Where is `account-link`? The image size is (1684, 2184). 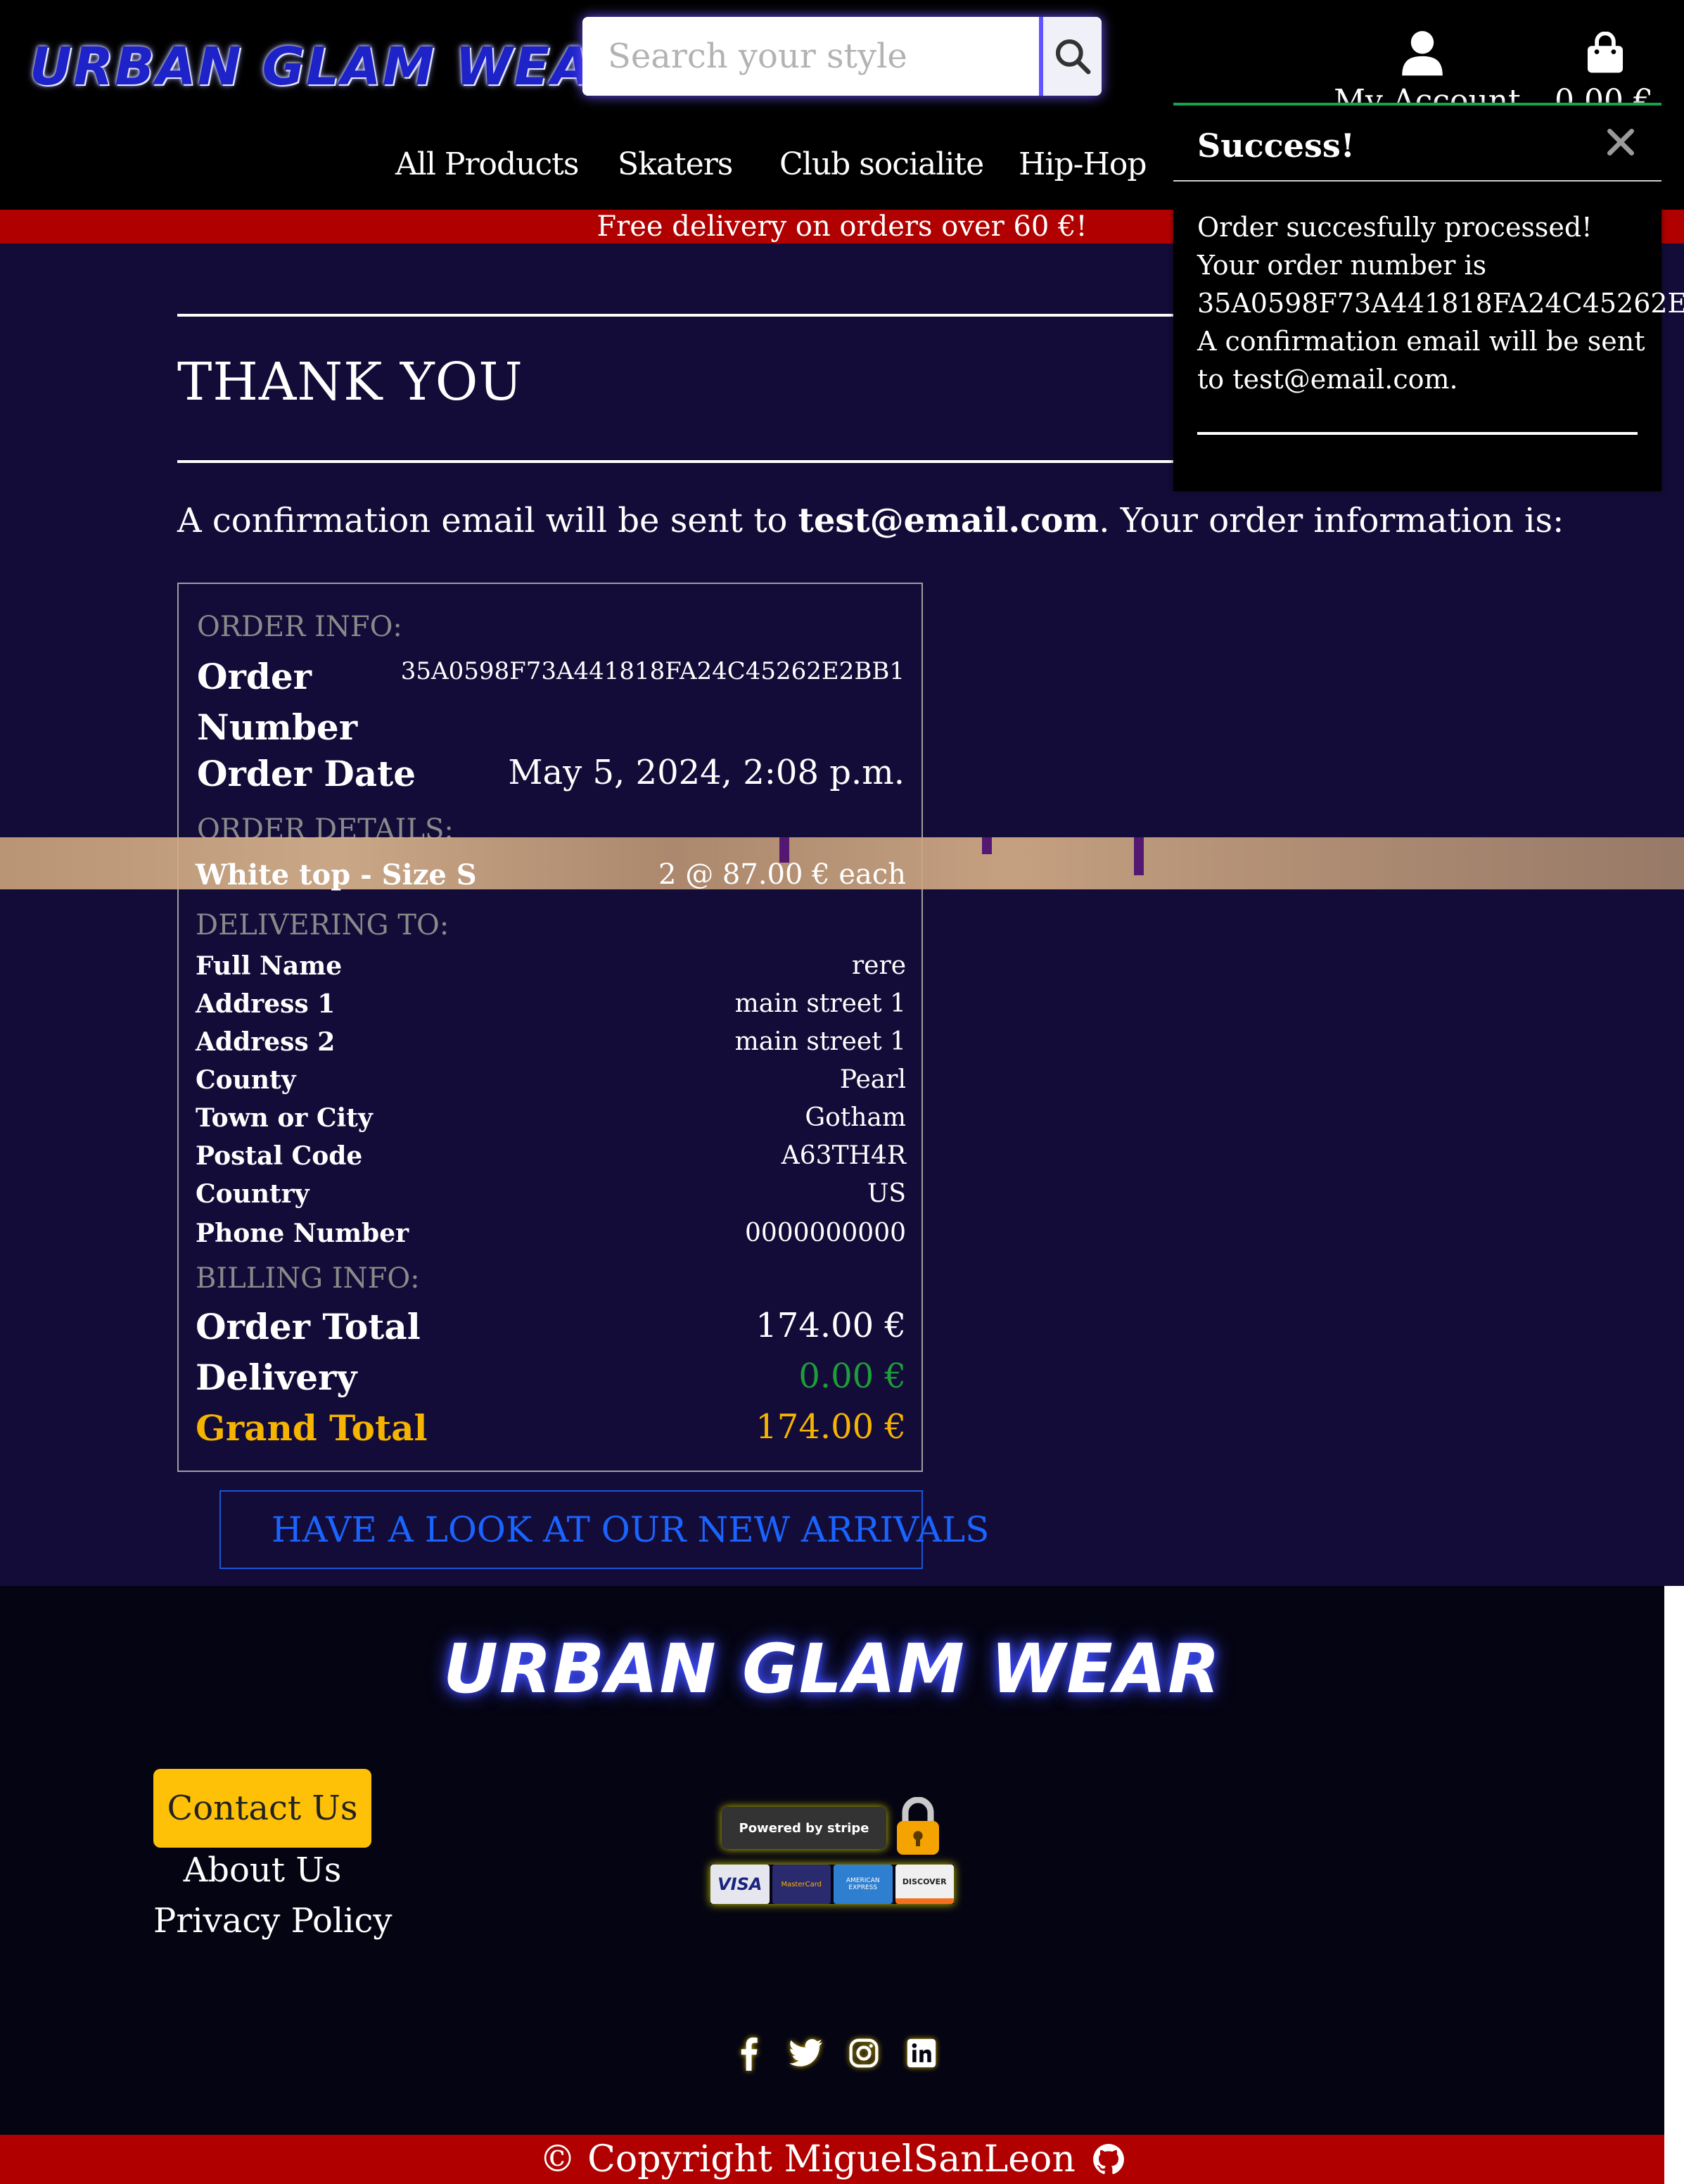 account-link is located at coordinates (1422, 54).